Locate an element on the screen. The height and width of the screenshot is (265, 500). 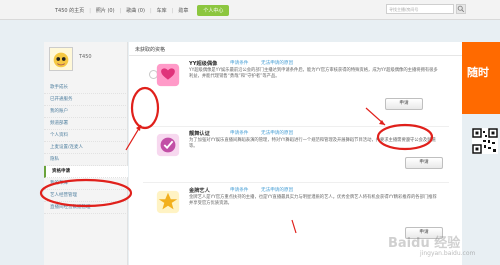
dance-cert-icon is located at coordinates (169, 146).